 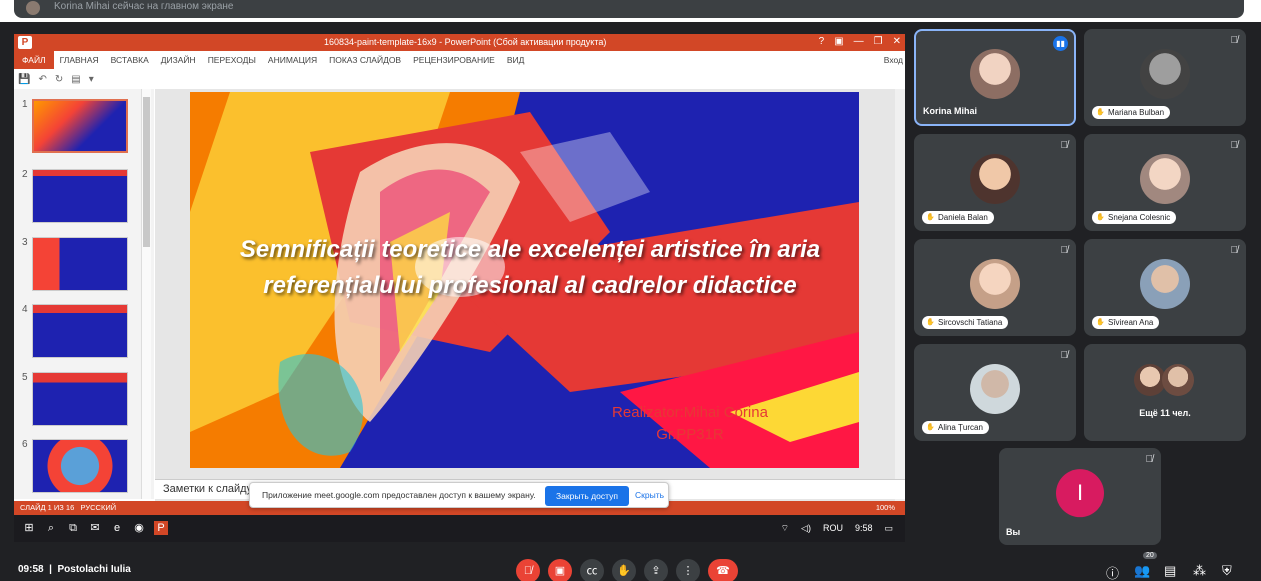 I want to click on tab-home: ГЛАВНАЯ, so click(x=79, y=60).